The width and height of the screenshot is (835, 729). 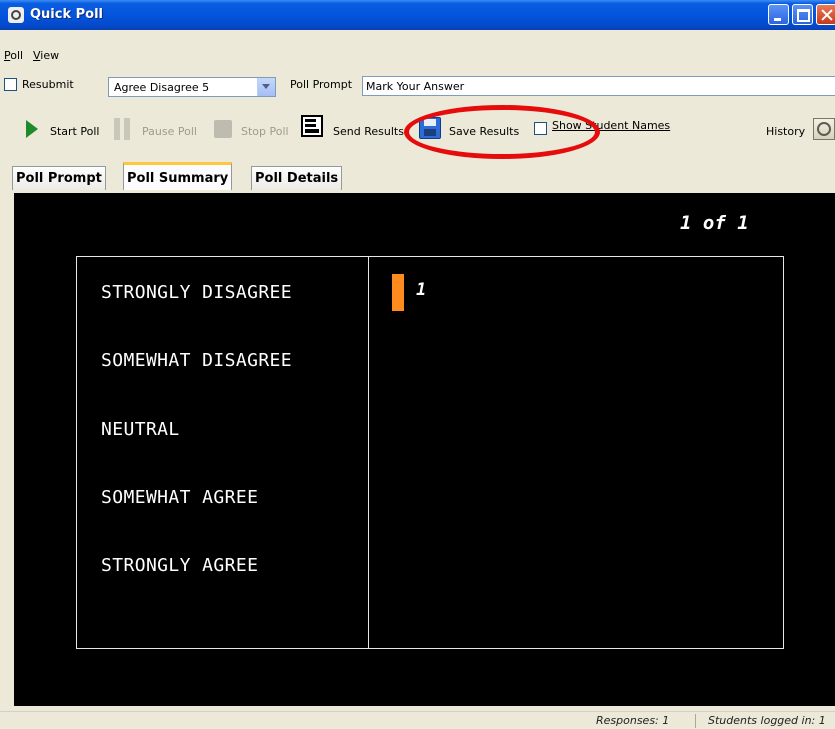 What do you see at coordinates (421, 290) in the screenshot?
I see `result-count: 1` at bounding box center [421, 290].